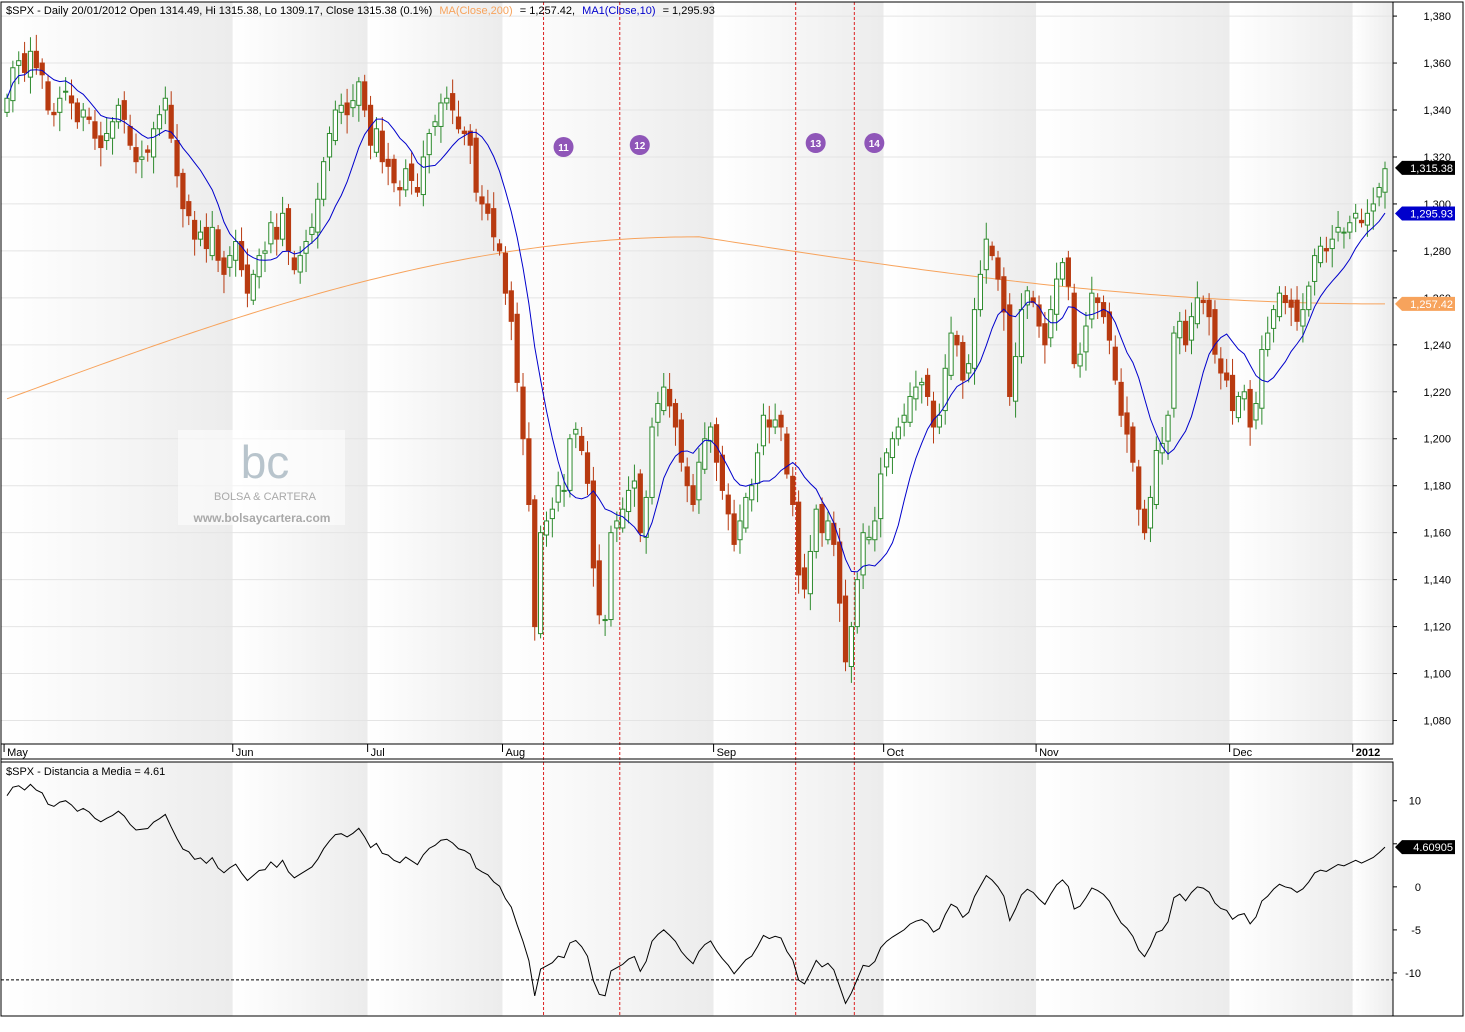 This screenshot has width=1465, height=1032. I want to click on price-tick-label: 1,120, so click(1437, 628).